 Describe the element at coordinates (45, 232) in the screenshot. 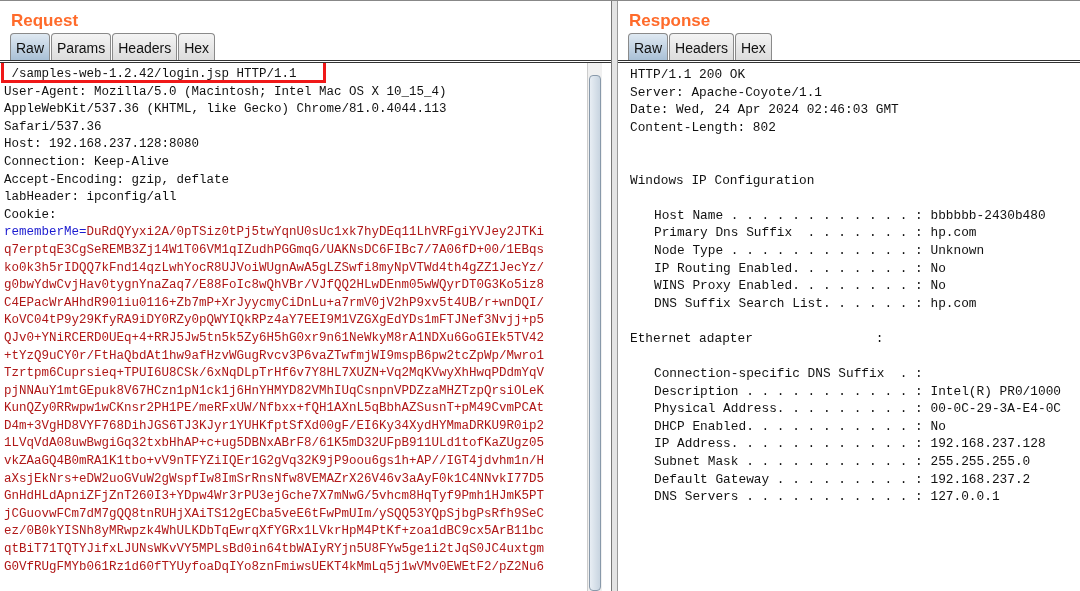

I see `cookie-name: rememberMe=` at that location.